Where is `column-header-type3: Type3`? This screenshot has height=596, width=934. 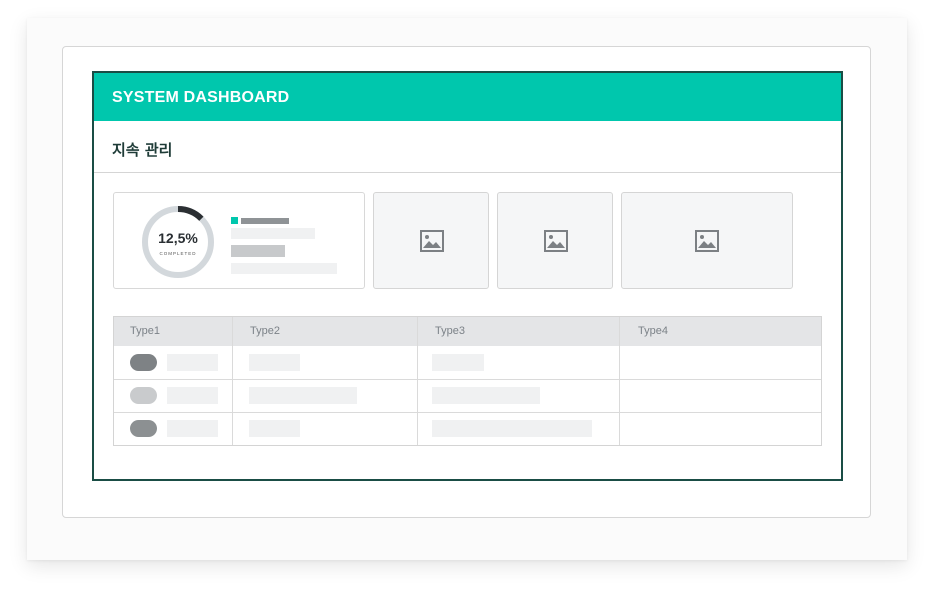
column-header-type3: Type3 is located at coordinates (450, 331).